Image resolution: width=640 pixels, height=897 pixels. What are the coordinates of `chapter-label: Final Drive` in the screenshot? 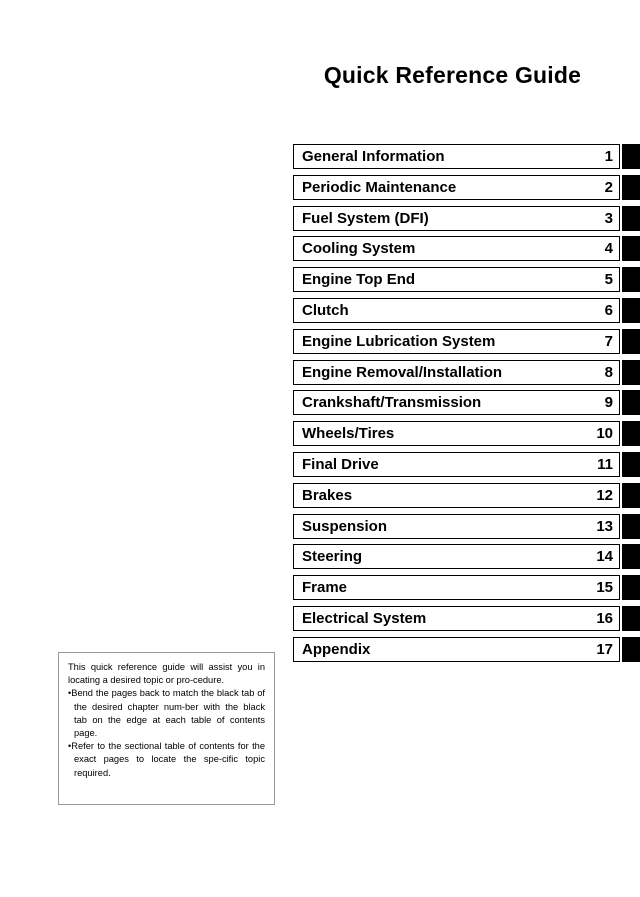 It's located at (340, 464).